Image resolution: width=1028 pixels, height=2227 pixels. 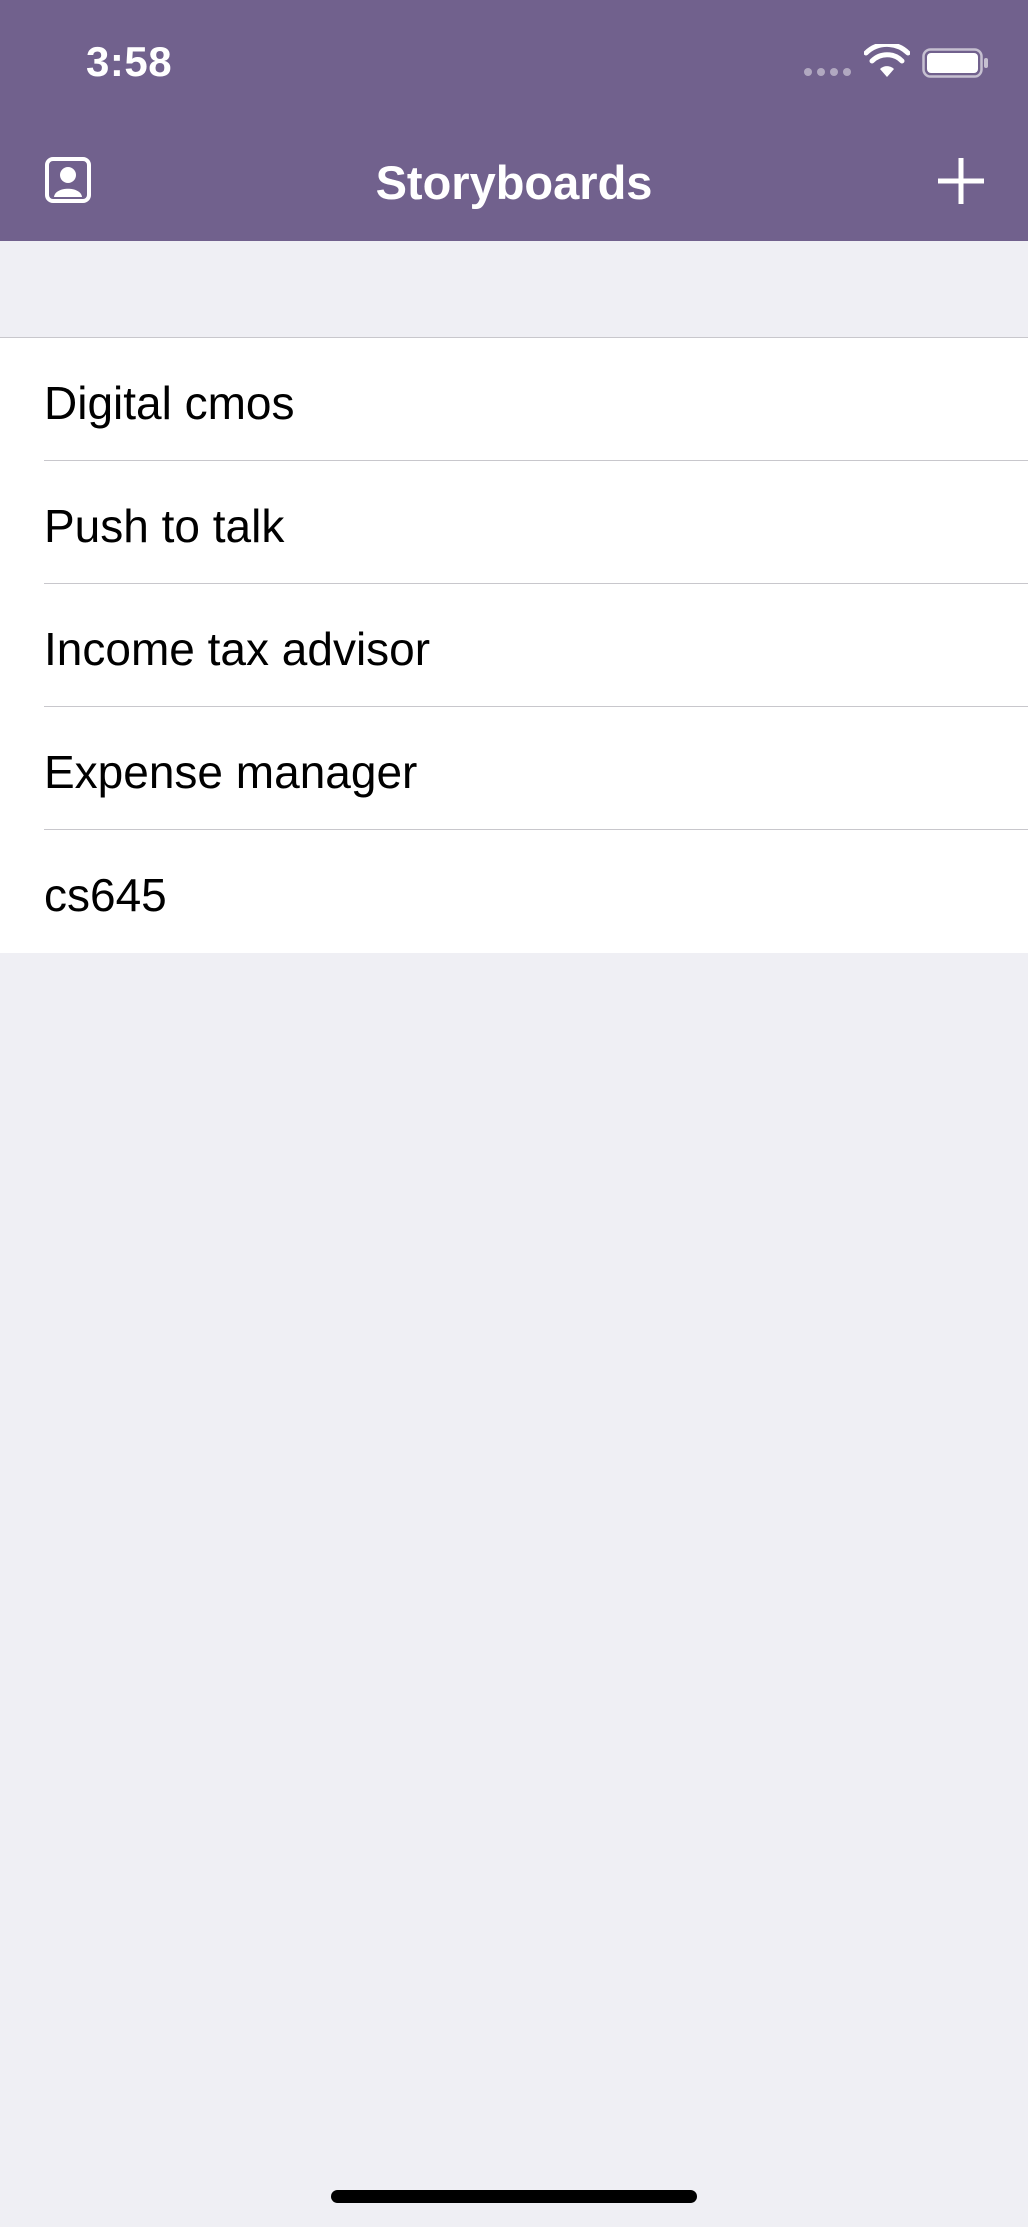 I want to click on battery-icon, so click(x=955, y=63).